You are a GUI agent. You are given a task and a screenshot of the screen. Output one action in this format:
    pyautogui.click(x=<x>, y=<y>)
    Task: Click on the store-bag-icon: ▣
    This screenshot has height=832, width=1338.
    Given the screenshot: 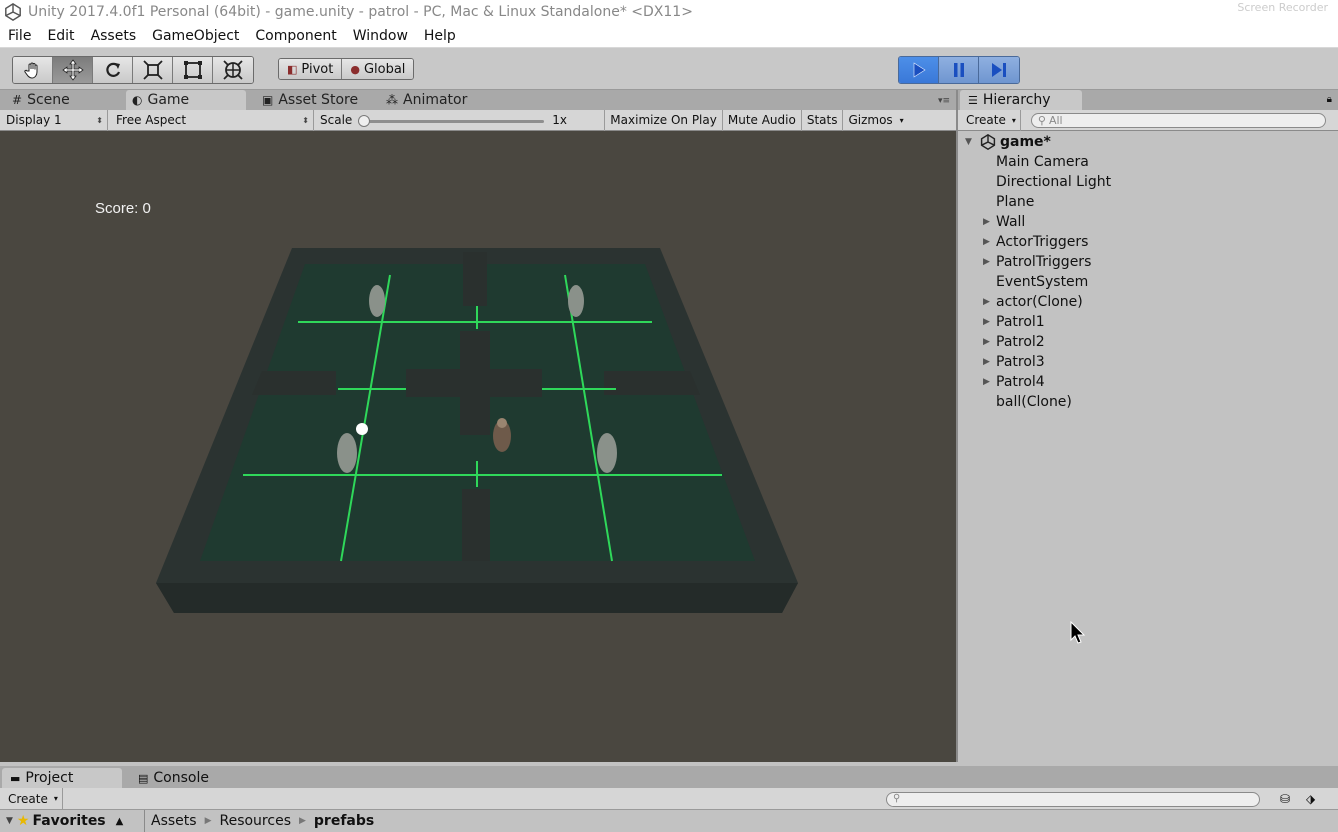 What is the action you would take?
    pyautogui.click(x=268, y=100)
    